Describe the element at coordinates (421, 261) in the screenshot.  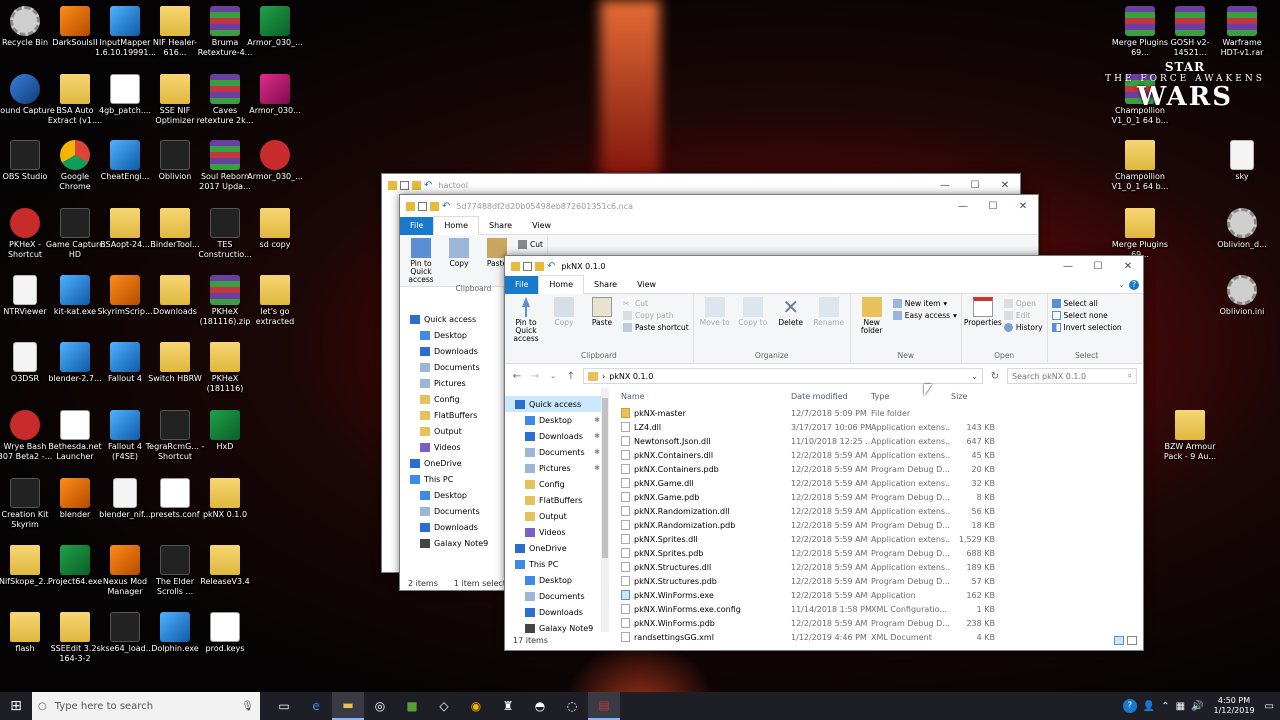
I see `pin-to-quick-access-button: Pin to Quick access` at that location.